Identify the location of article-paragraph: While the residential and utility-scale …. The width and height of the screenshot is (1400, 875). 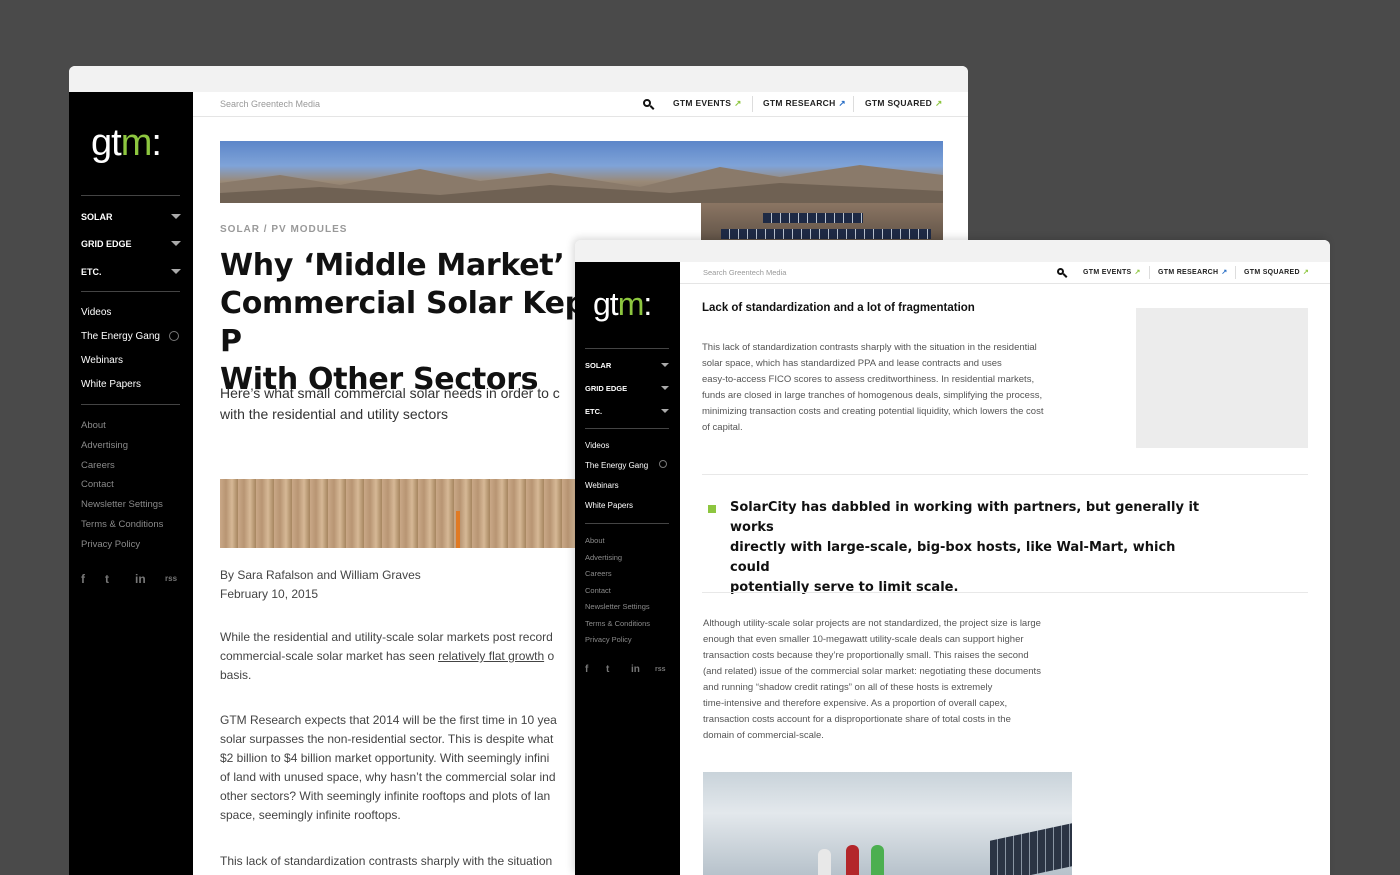
(400, 656).